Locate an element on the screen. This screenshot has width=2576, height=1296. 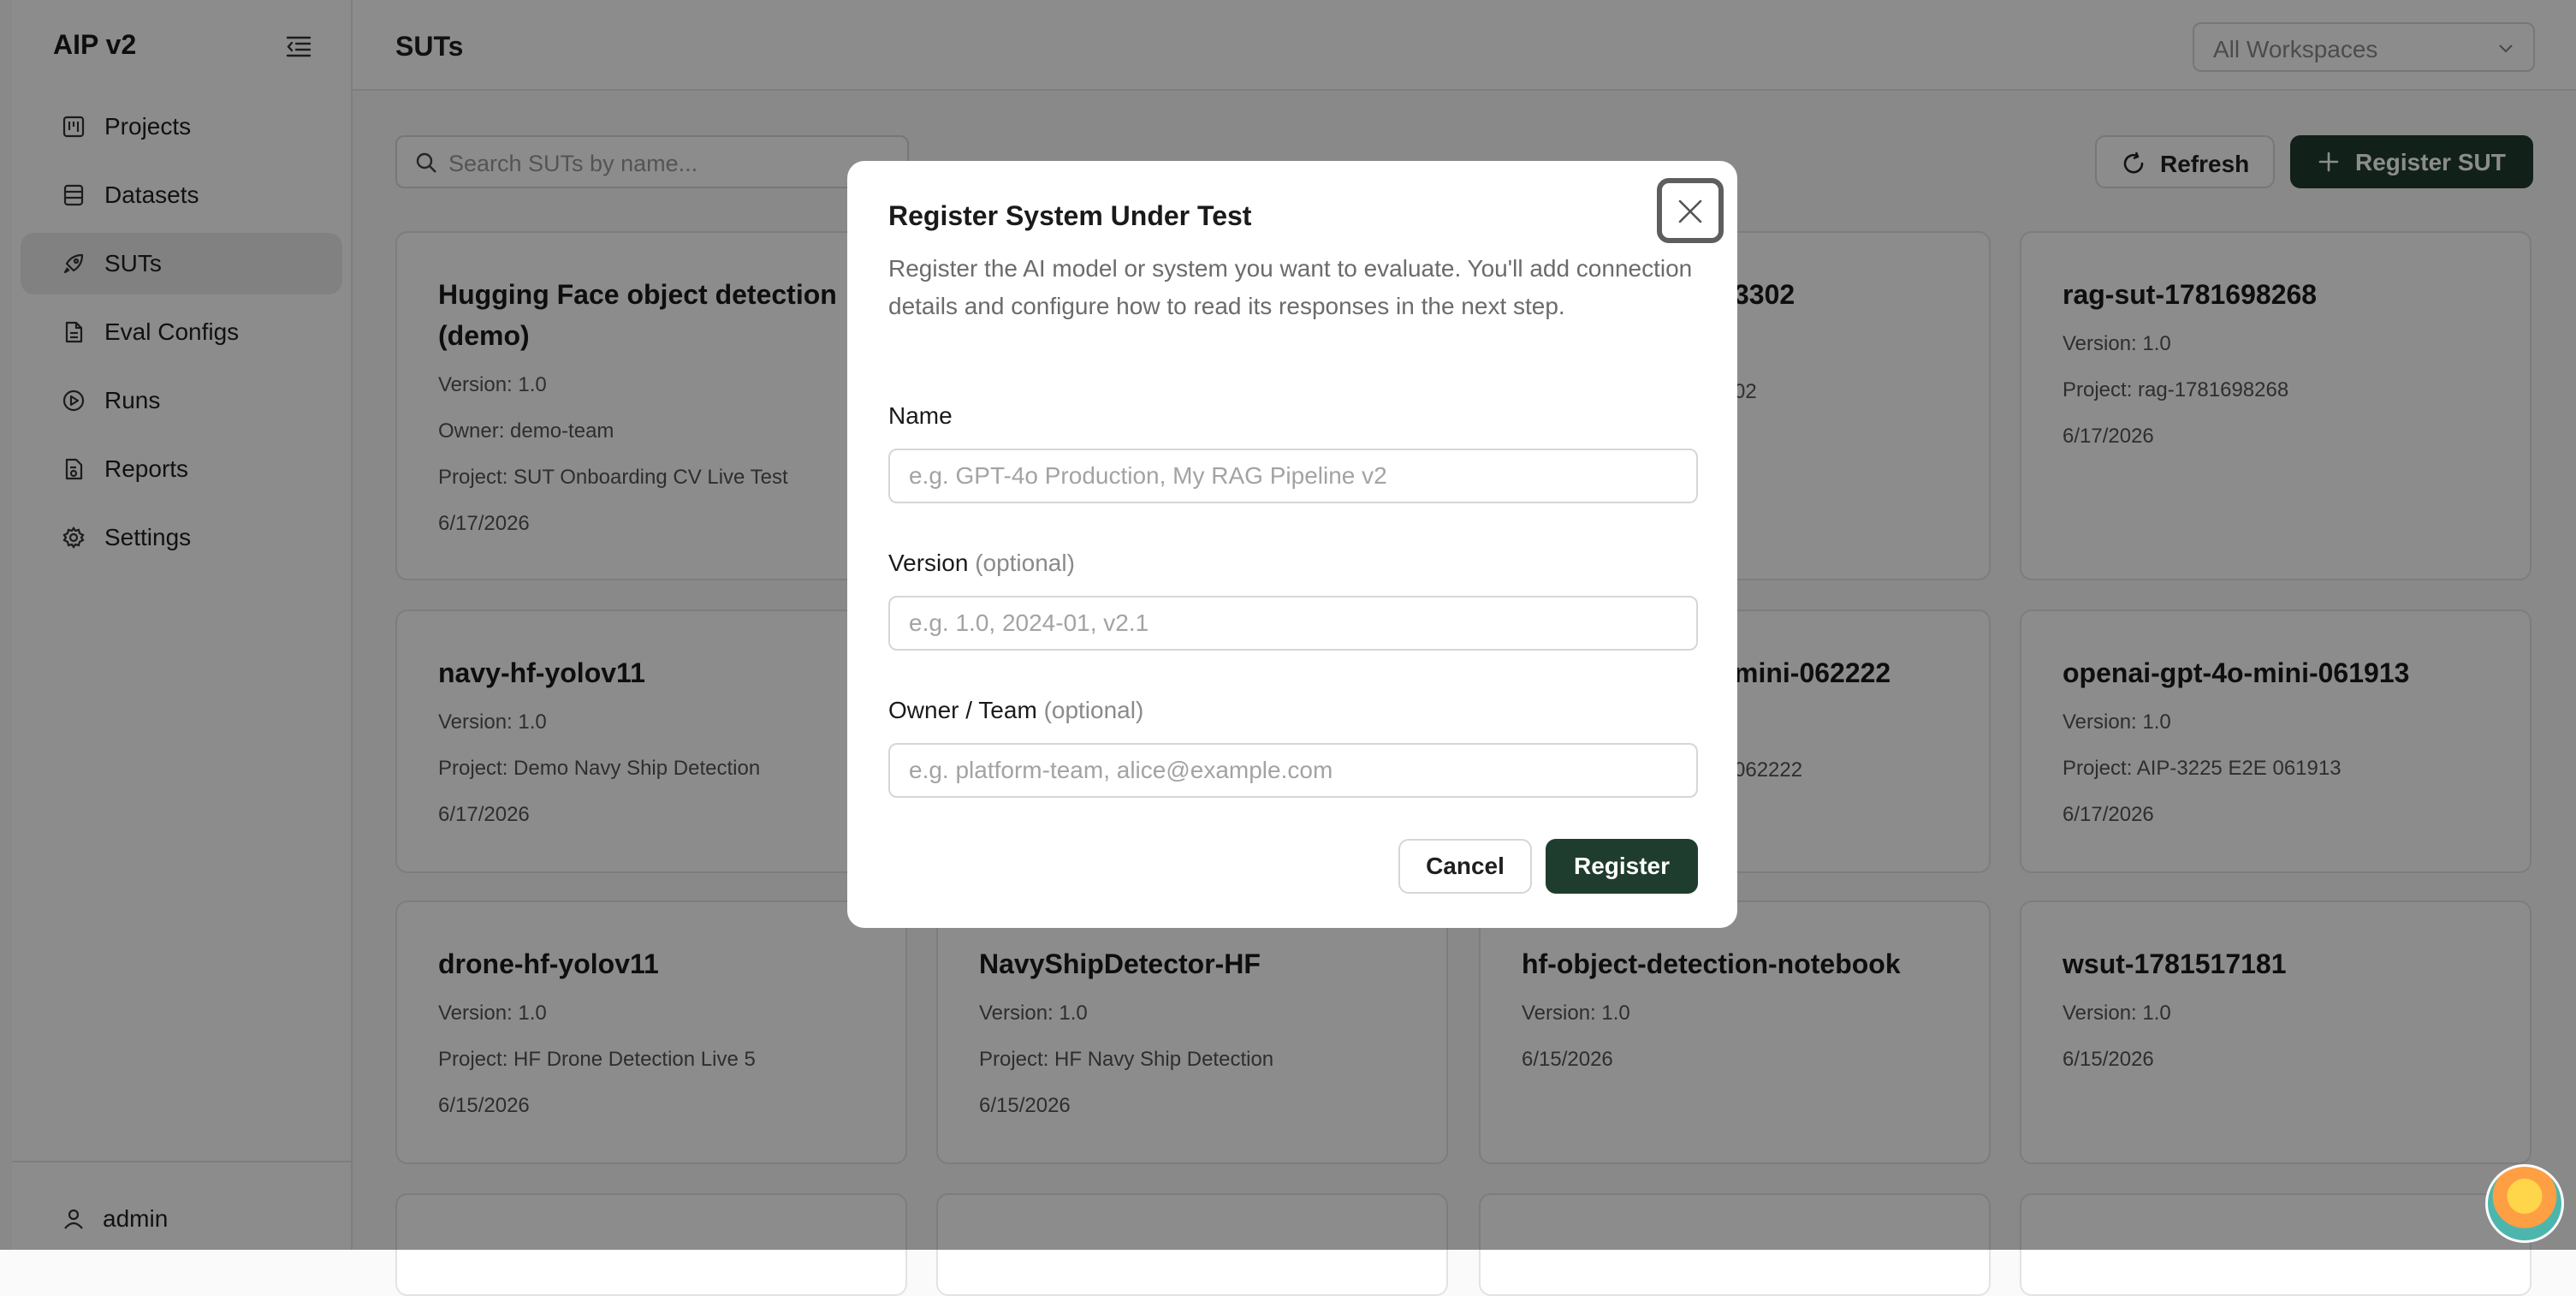
version-label-text: Version is located at coordinates (928, 563).